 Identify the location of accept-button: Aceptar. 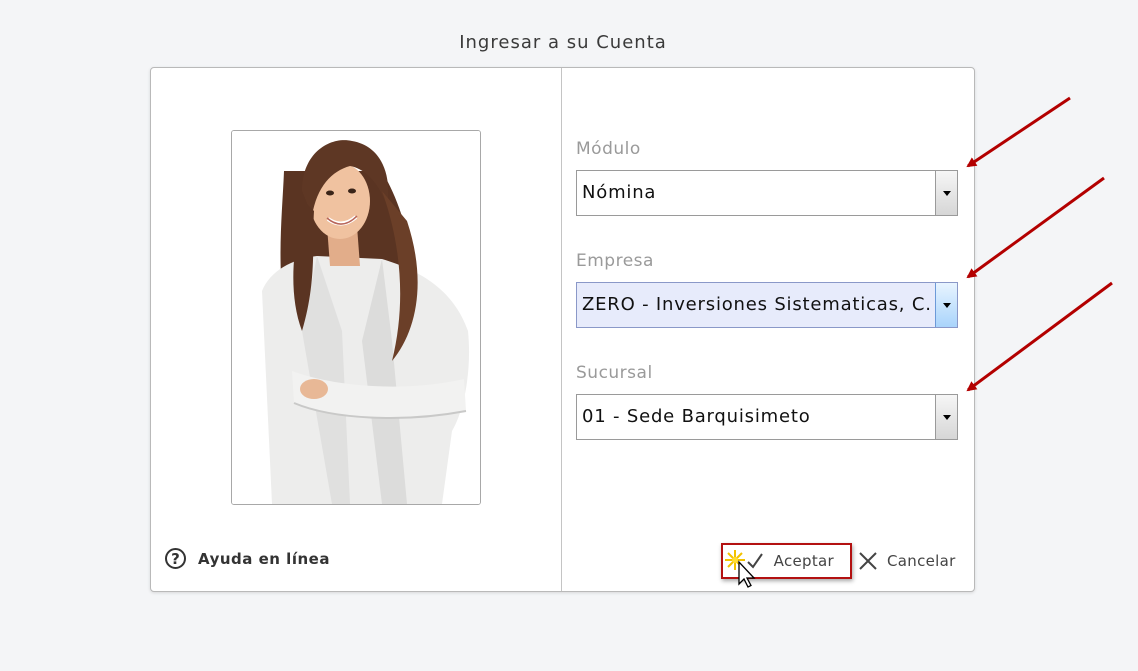
(786, 561).